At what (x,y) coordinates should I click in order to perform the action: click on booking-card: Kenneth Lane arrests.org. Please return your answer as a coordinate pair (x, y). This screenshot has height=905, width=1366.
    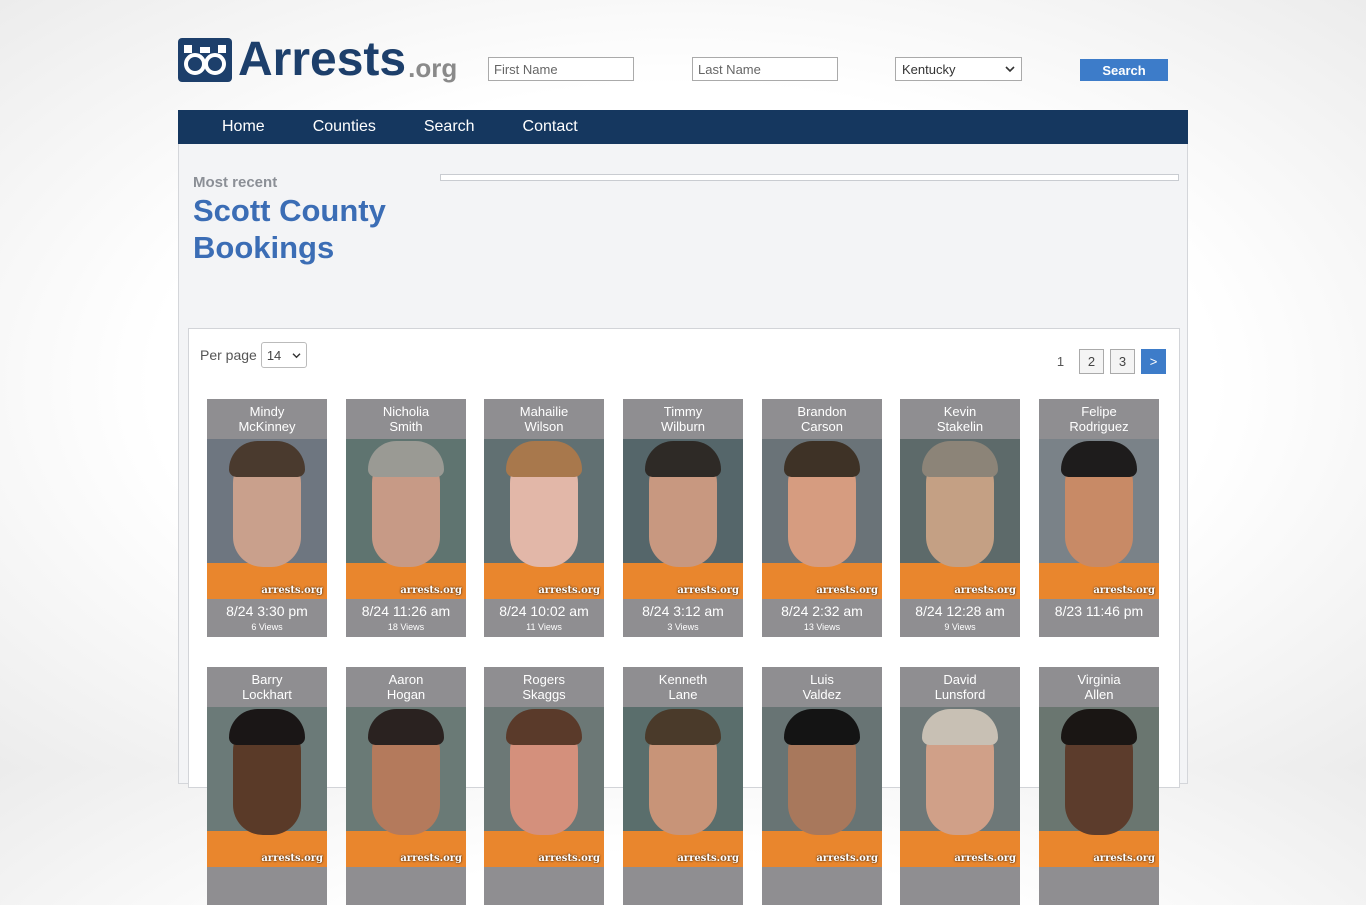
    Looking at the image, I should click on (683, 786).